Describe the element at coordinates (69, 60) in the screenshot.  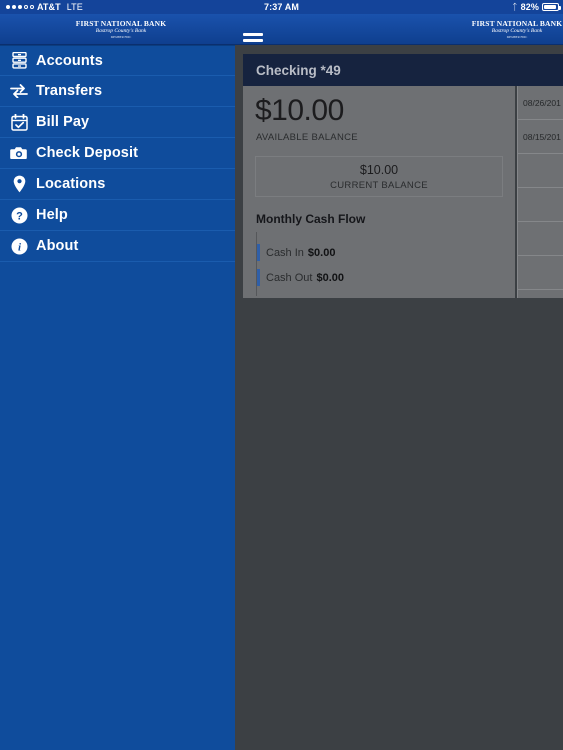
I see `sidebar-item-label: Accounts` at that location.